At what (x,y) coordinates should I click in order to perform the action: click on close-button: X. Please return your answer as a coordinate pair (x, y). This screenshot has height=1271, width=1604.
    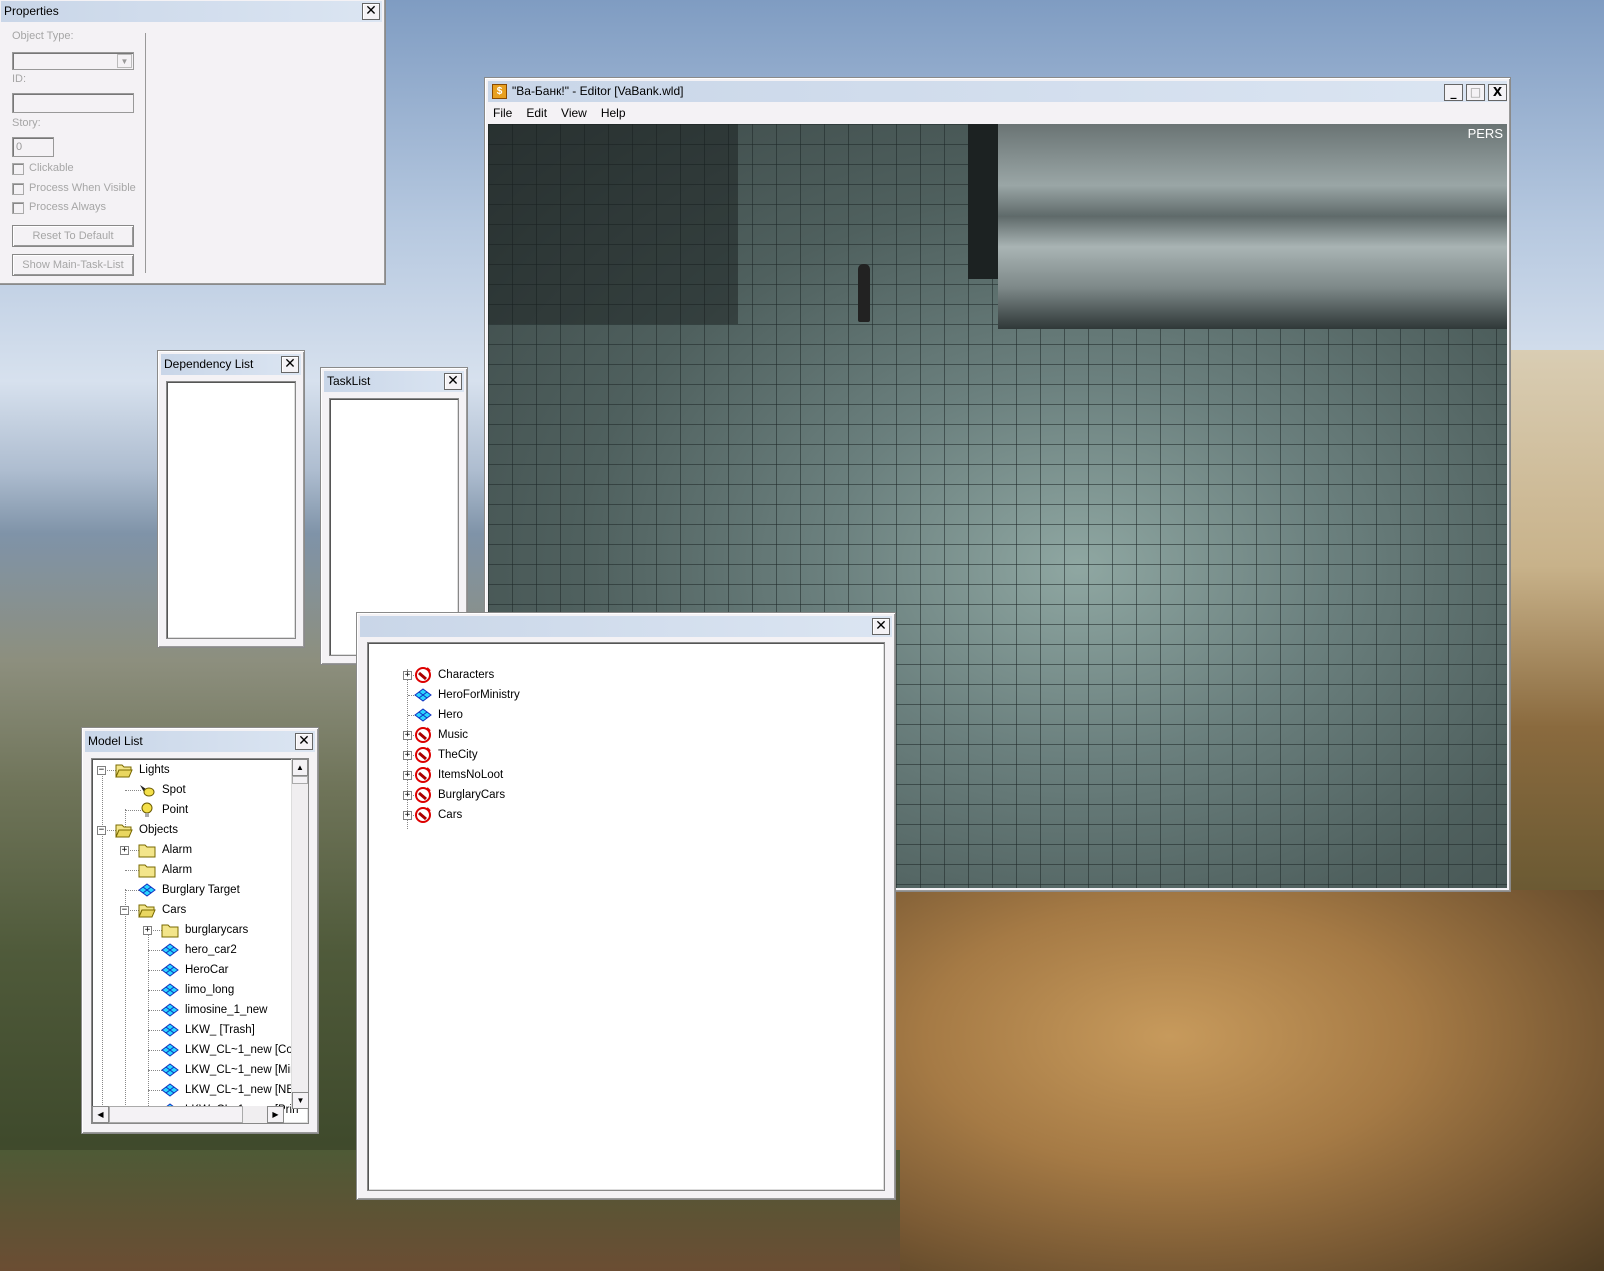
    Looking at the image, I should click on (1497, 92).